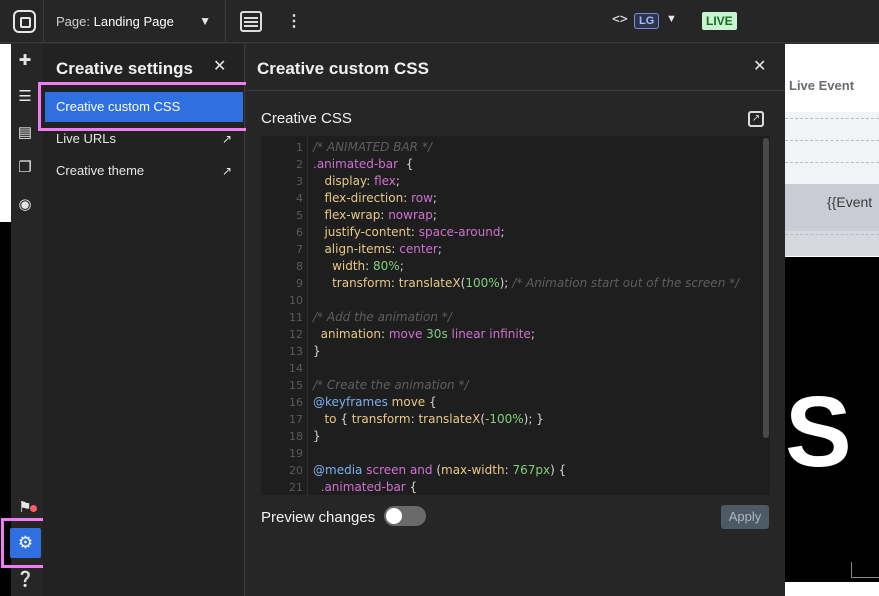 The height and width of the screenshot is (596, 879). I want to click on gear-icon: ⚙, so click(25, 543).